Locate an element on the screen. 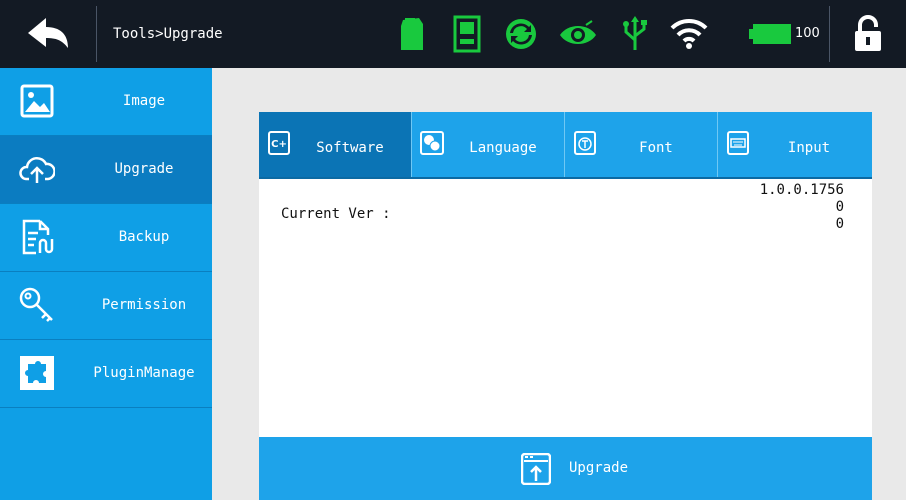 This screenshot has width=906, height=500. sidebar-item-label: Backup is located at coordinates (144, 237).